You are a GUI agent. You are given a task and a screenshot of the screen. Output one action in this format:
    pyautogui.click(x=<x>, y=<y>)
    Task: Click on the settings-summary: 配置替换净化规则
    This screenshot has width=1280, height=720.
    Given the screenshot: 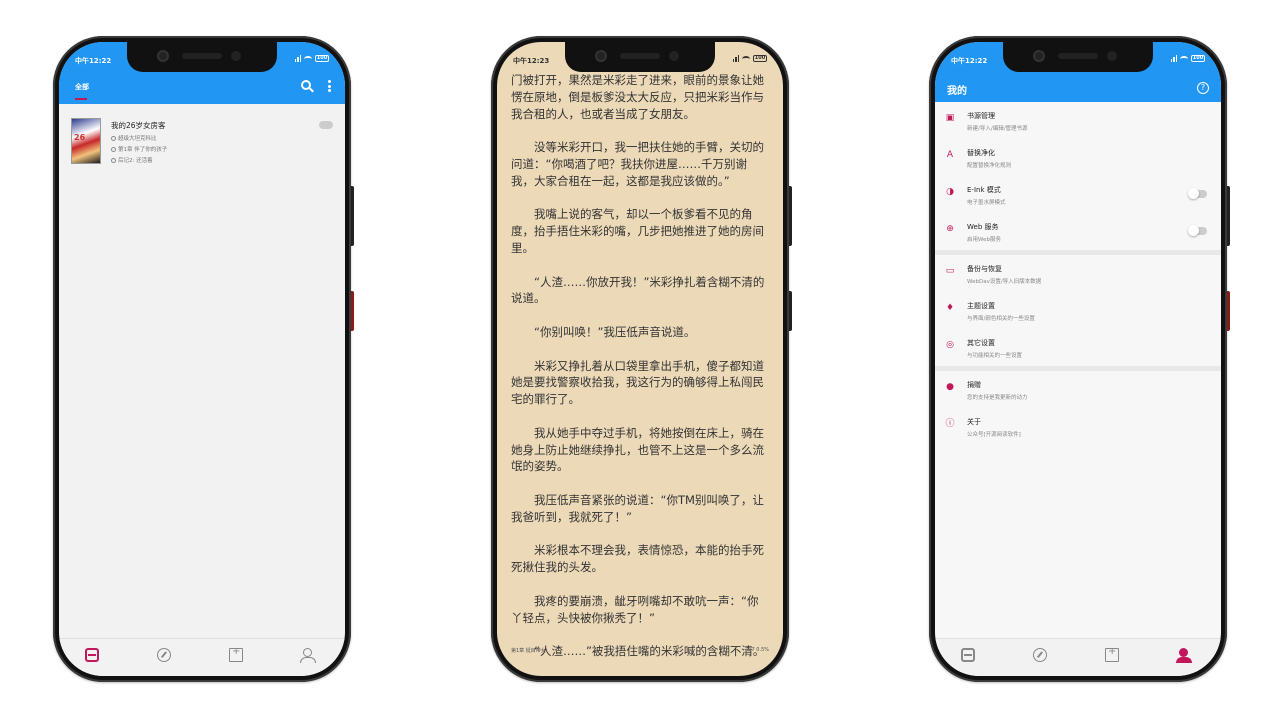 What is the action you would take?
    pyautogui.click(x=989, y=166)
    